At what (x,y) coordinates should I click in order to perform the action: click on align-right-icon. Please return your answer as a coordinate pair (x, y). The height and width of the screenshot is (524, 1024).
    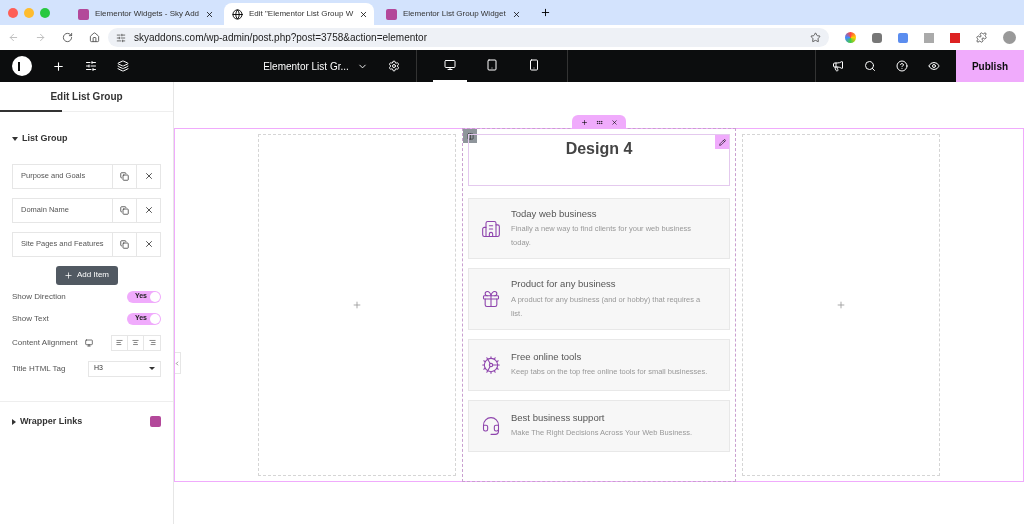
    Looking at the image, I should click on (152, 342).